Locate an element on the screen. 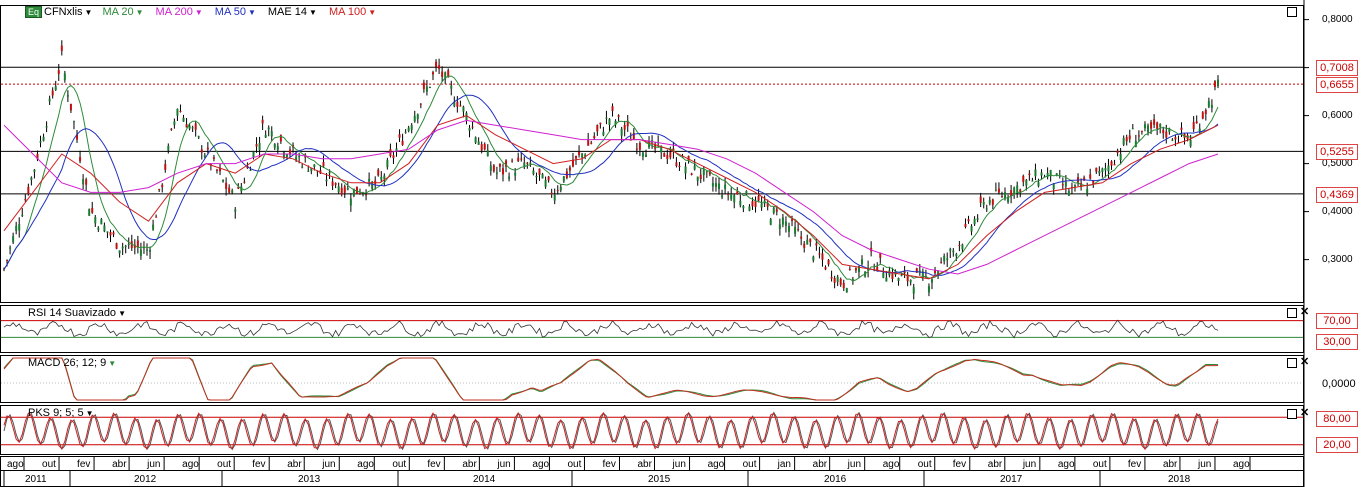 Image resolution: width=1366 pixels, height=487 pixels. year-label: 2011 is located at coordinates (36, 479).